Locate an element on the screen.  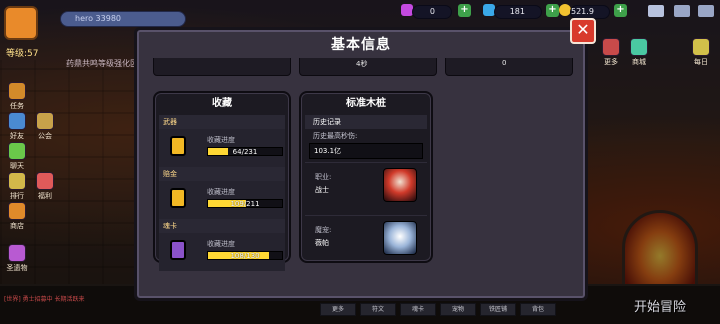
collection-row-weapon: 武器 收藏进度 64/231 is located at coordinates (222, 141).